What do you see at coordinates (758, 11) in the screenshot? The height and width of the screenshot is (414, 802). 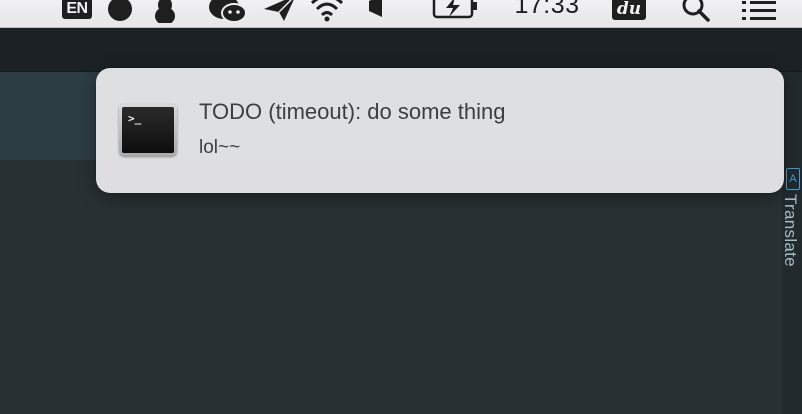 I see `list-icon` at bounding box center [758, 11].